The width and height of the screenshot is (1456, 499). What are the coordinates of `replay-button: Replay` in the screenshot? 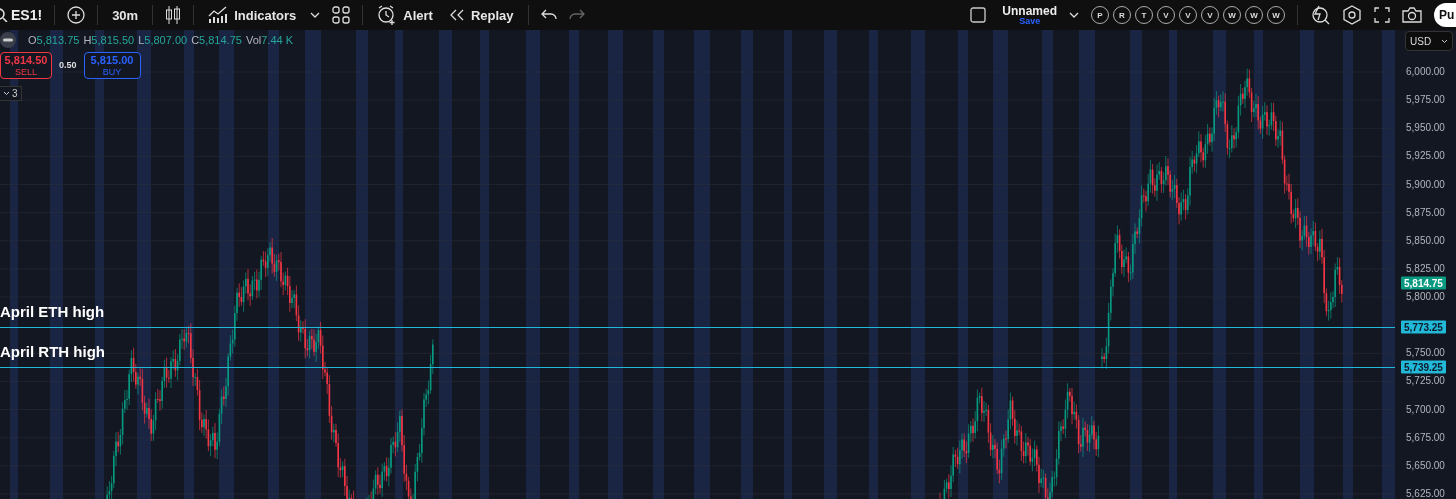 It's located at (481, 15).